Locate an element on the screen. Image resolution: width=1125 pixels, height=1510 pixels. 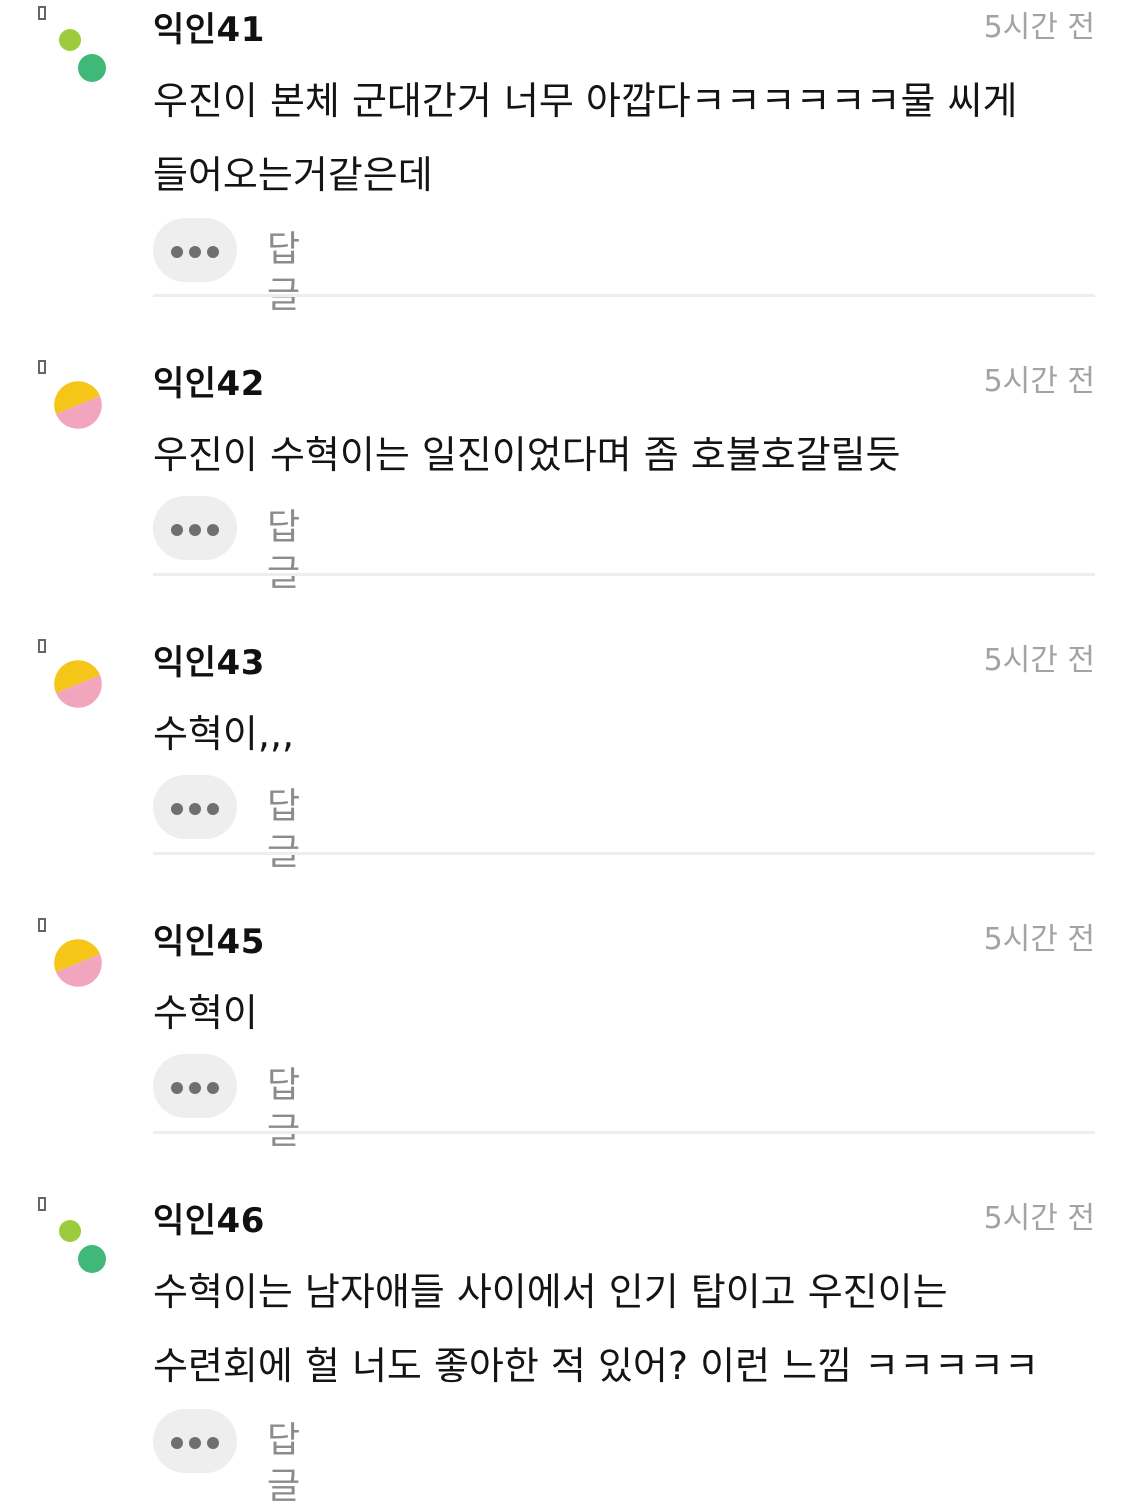
comment-author: 익인45 is located at coordinates (209, 942).